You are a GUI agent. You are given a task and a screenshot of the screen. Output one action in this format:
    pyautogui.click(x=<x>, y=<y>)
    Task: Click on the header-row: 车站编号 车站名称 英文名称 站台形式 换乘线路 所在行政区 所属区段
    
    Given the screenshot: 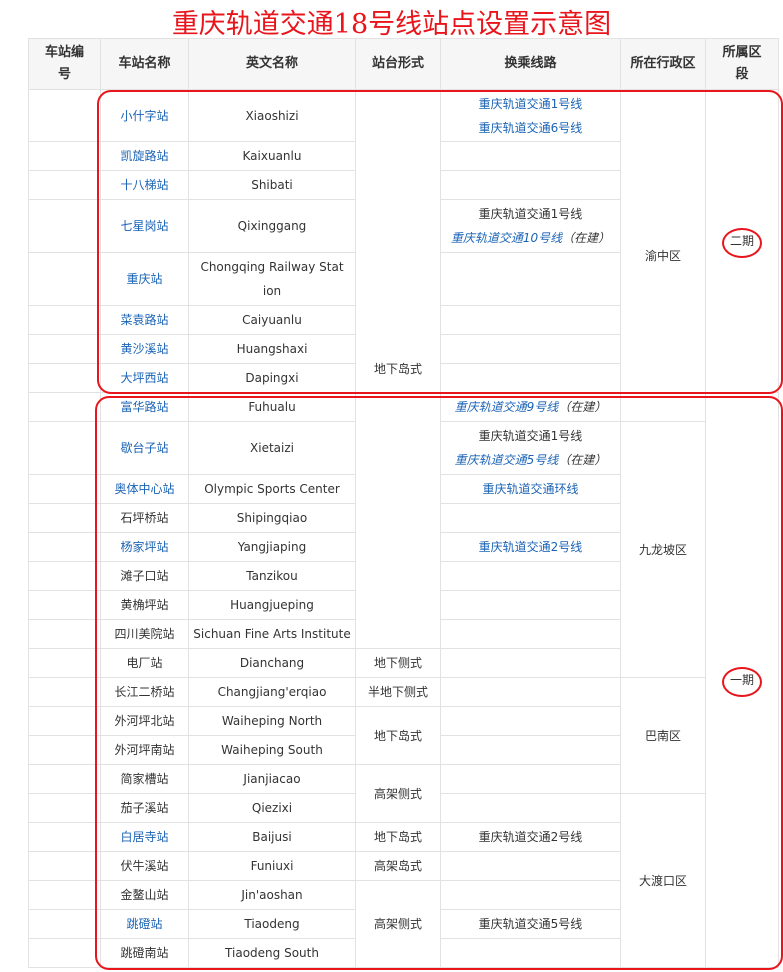 What is the action you would take?
    pyautogui.click(x=403, y=64)
    